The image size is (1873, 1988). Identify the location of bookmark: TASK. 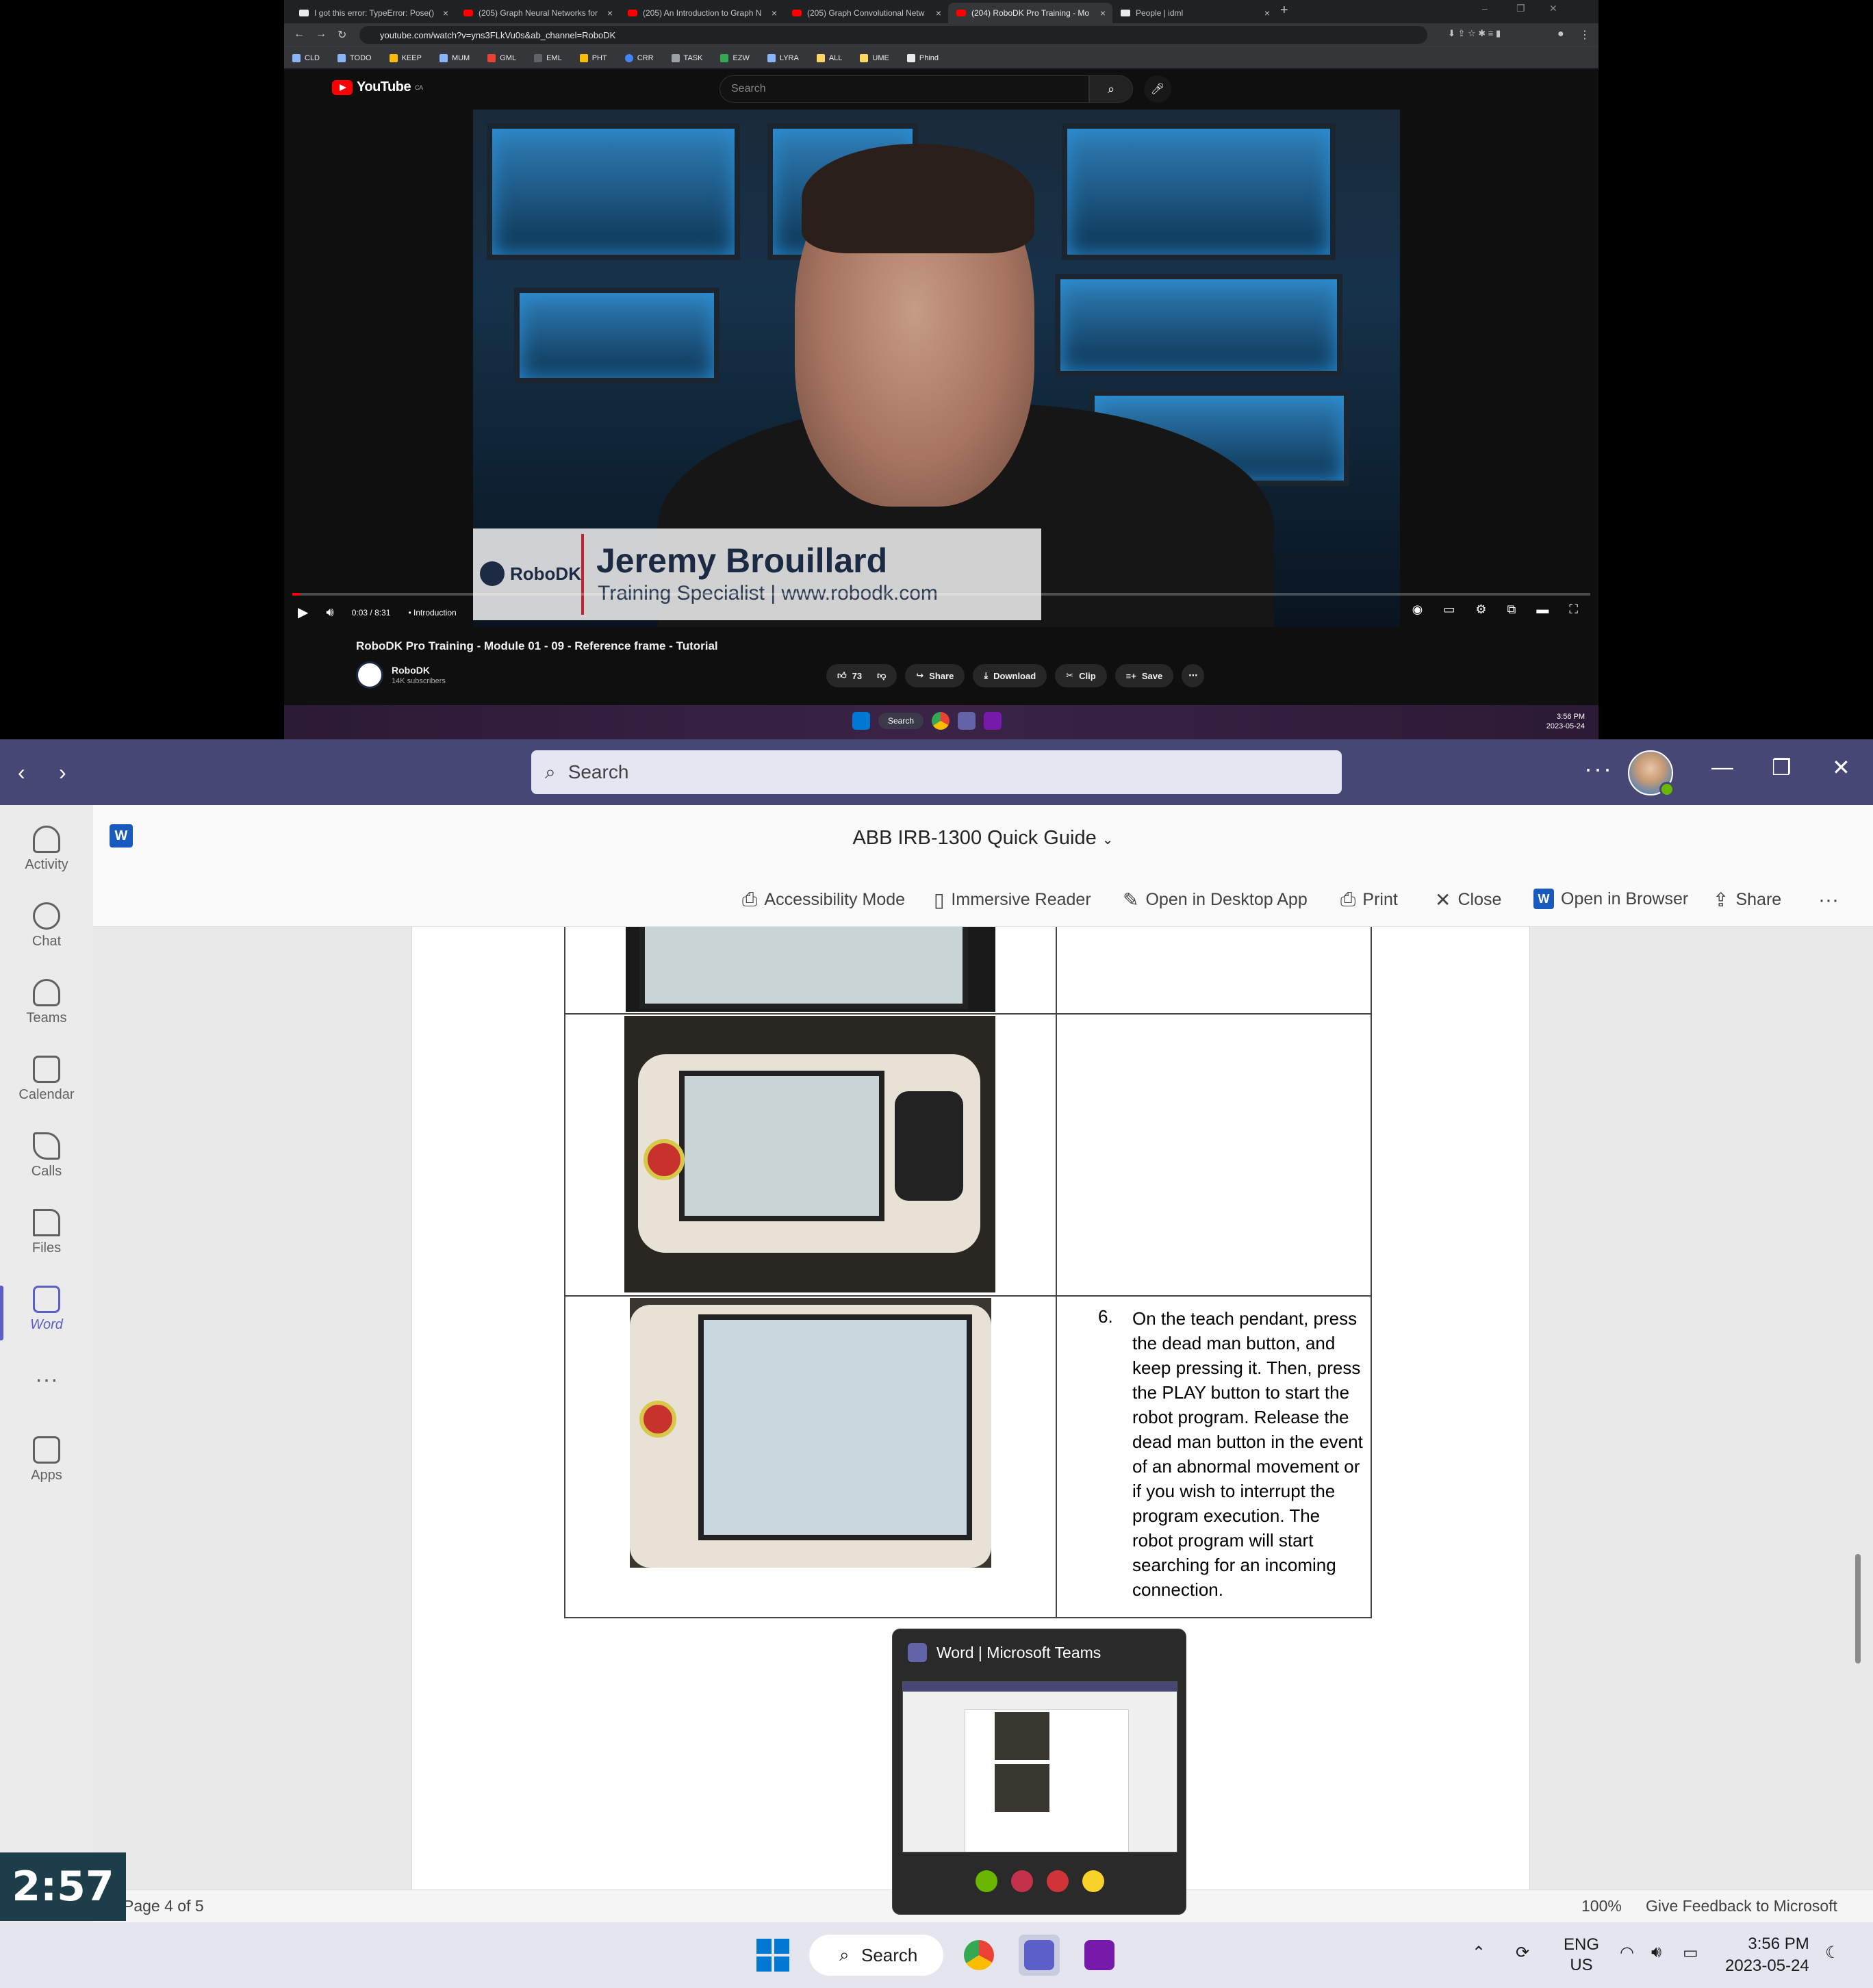
(687, 57).